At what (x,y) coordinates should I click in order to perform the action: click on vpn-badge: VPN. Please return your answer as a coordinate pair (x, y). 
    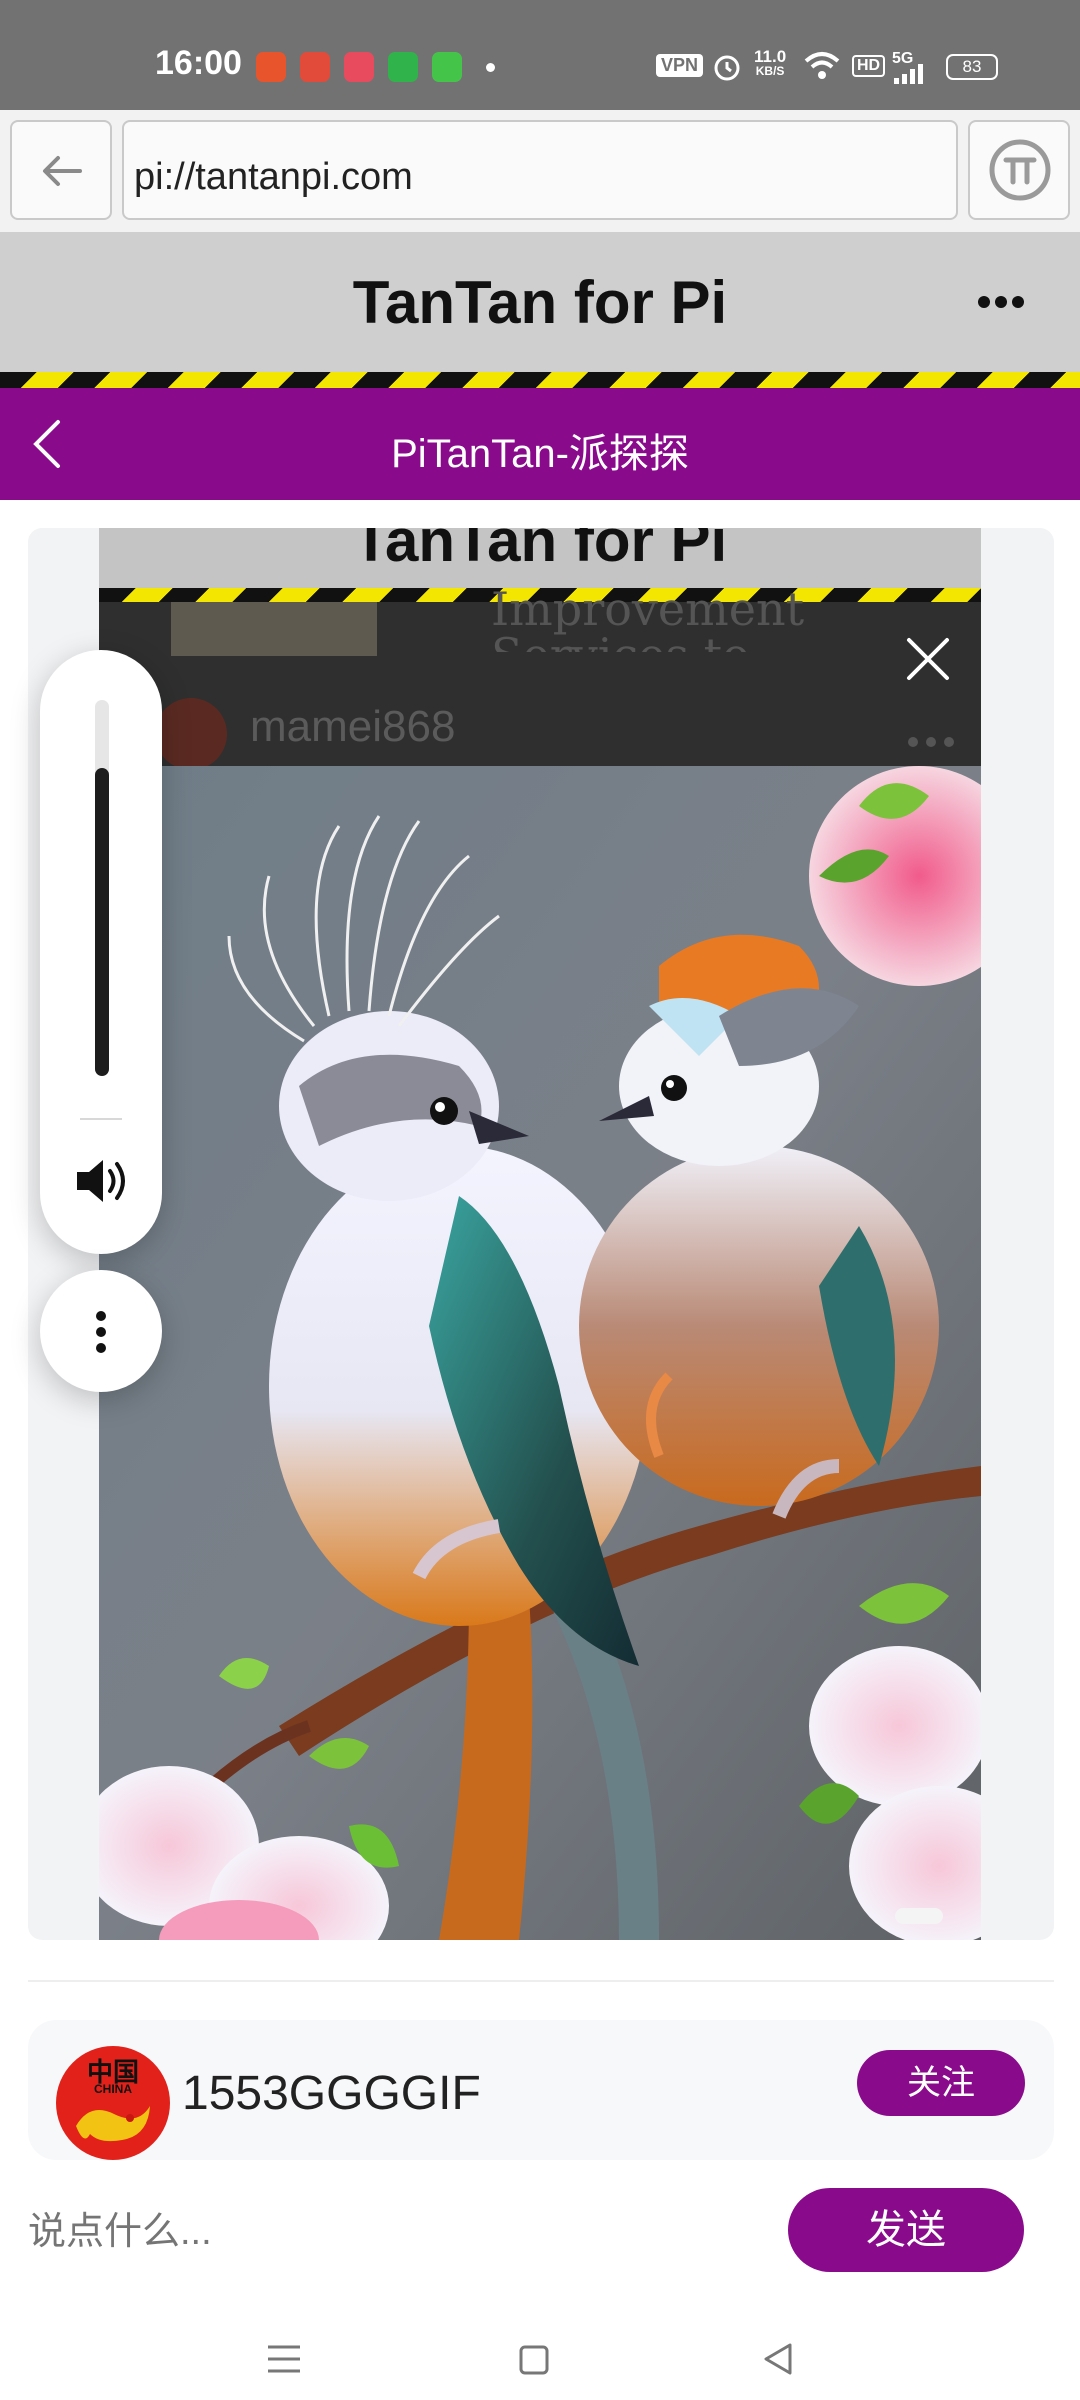
    Looking at the image, I should click on (680, 65).